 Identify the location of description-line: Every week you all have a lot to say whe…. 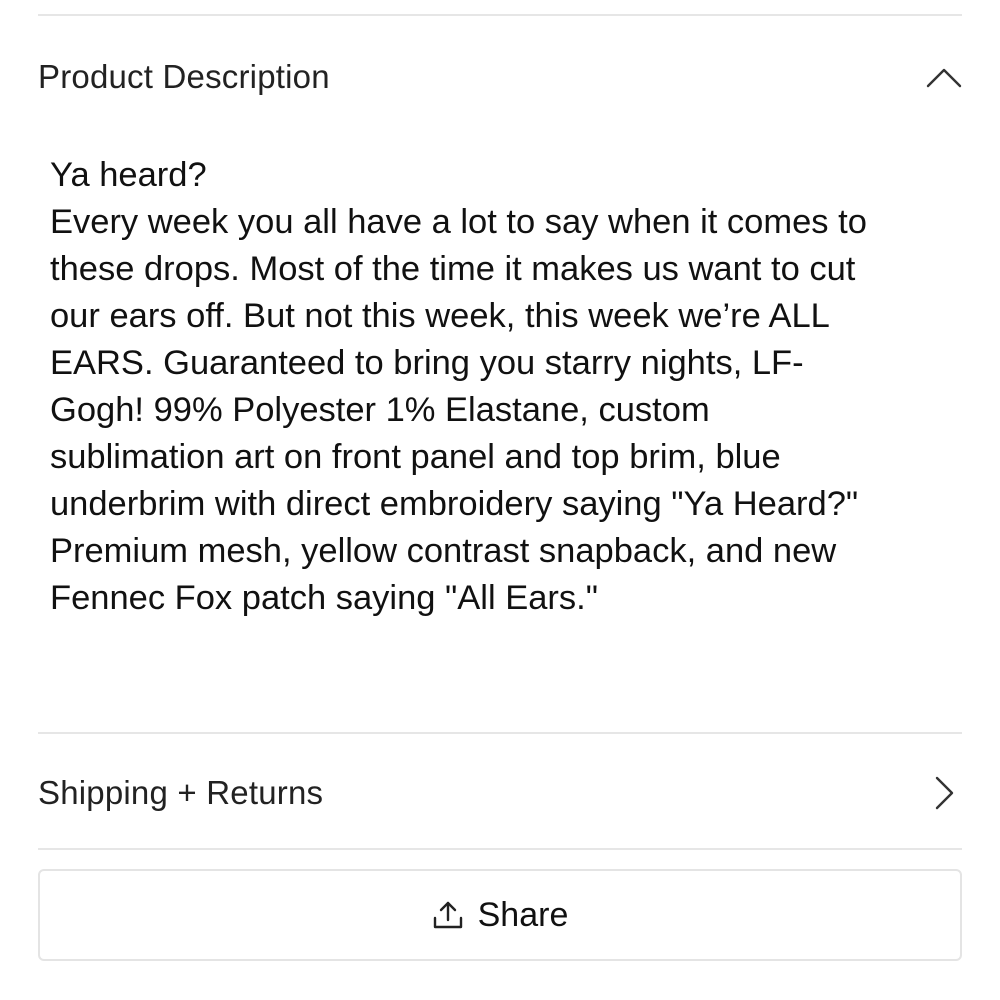
(458, 222).